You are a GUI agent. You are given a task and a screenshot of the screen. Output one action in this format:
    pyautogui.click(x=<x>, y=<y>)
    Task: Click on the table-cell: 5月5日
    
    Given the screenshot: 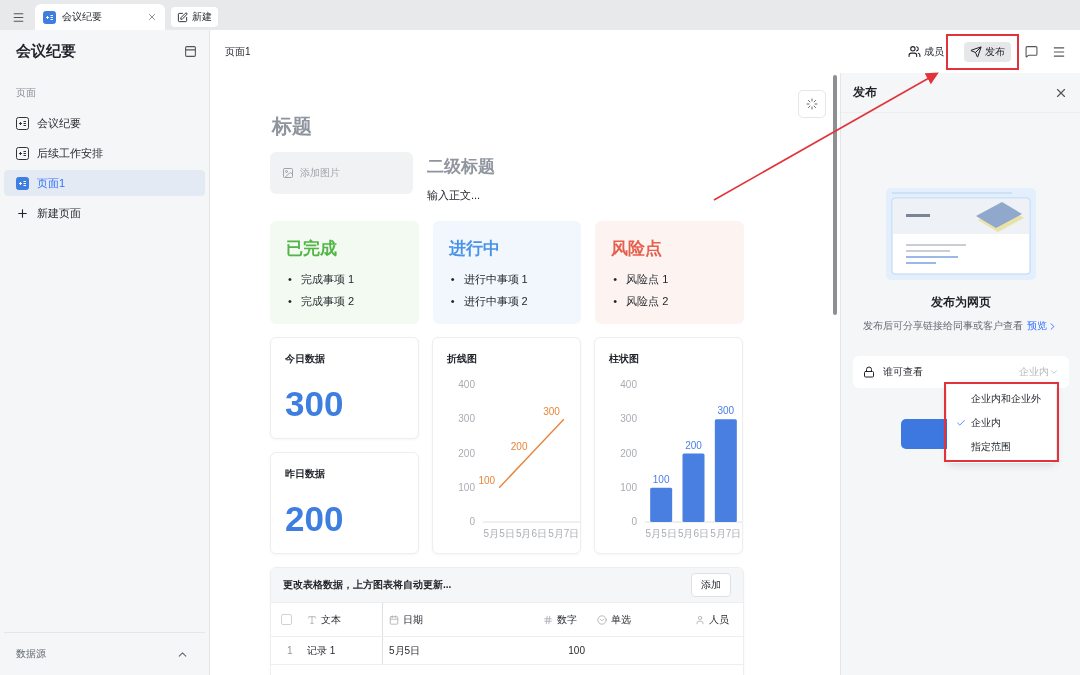 What is the action you would take?
    pyautogui.click(x=405, y=650)
    